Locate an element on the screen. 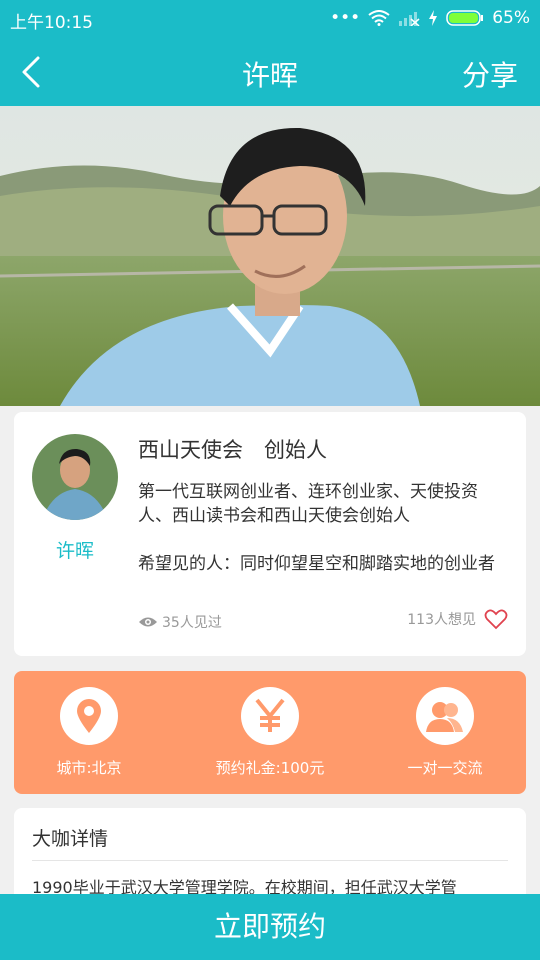  feature-fee: 预约礼金:100元 is located at coordinates (270, 732).